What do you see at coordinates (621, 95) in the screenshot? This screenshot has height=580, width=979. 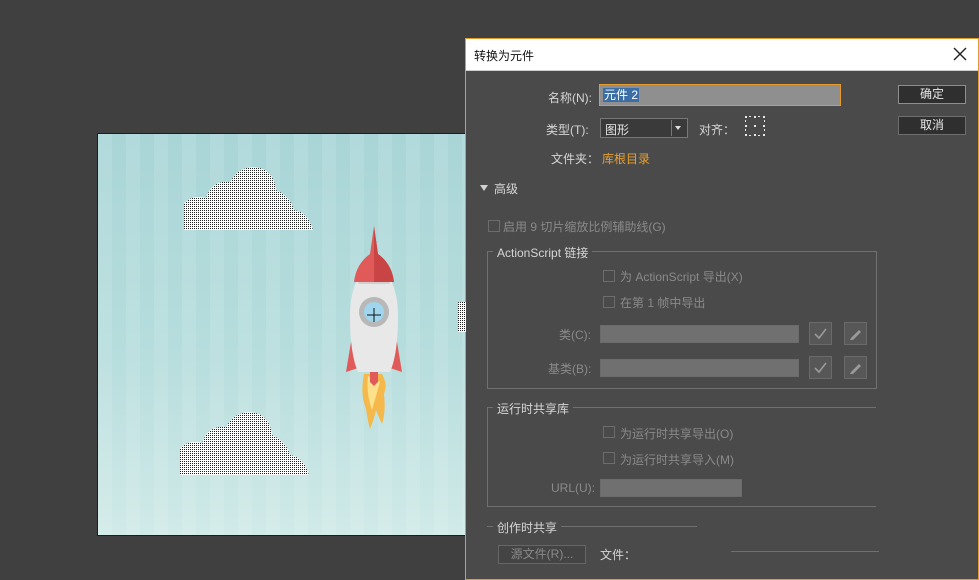 I see `name-input-value: 元件 2` at bounding box center [621, 95].